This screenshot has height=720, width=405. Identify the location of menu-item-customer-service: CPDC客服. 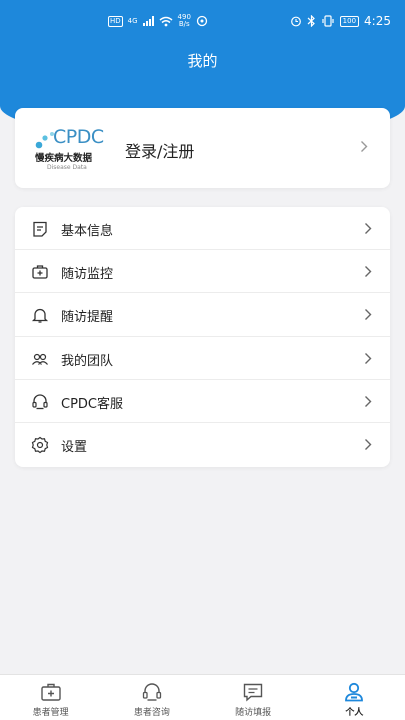
(202, 401).